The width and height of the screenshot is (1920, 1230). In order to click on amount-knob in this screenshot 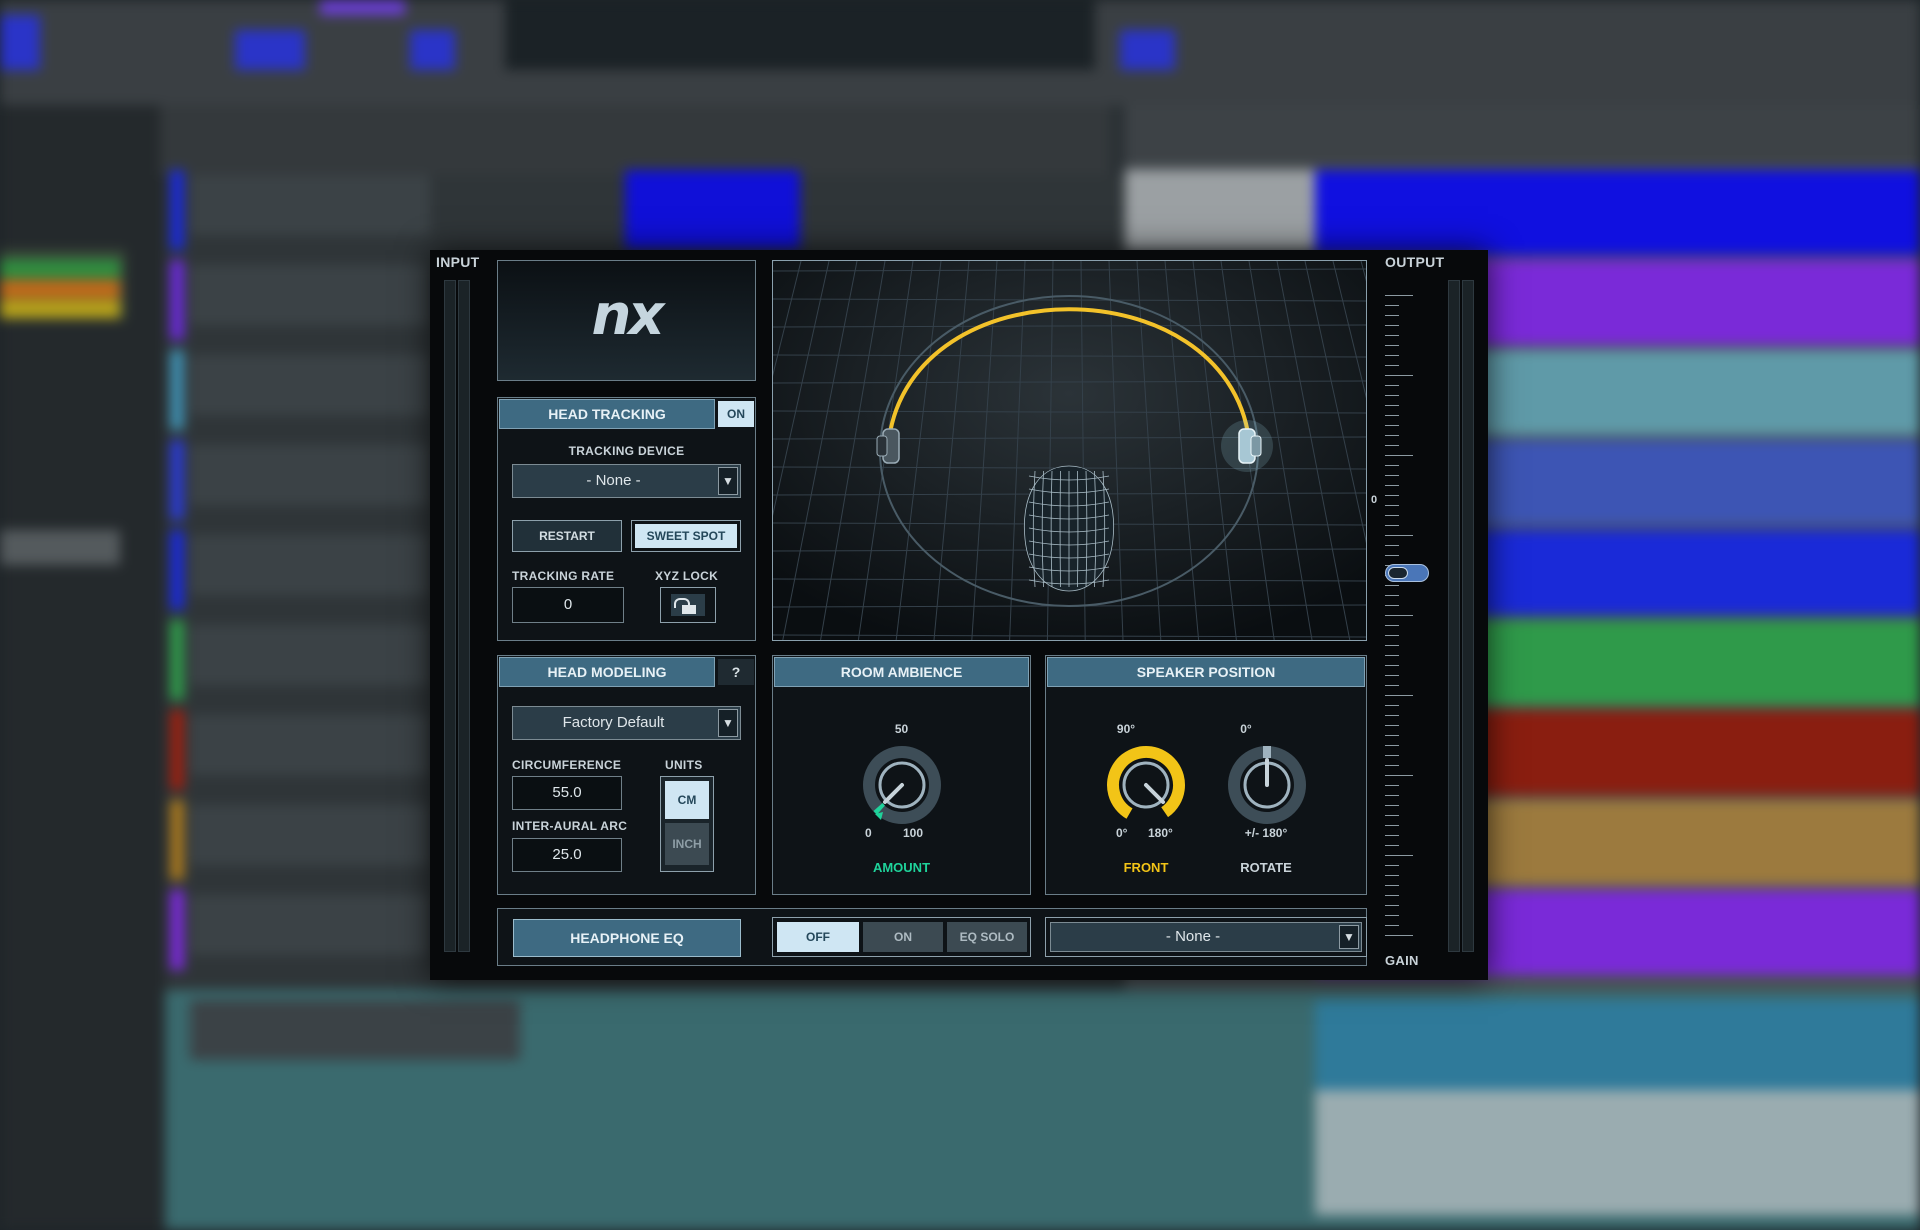, I will do `click(902, 785)`.